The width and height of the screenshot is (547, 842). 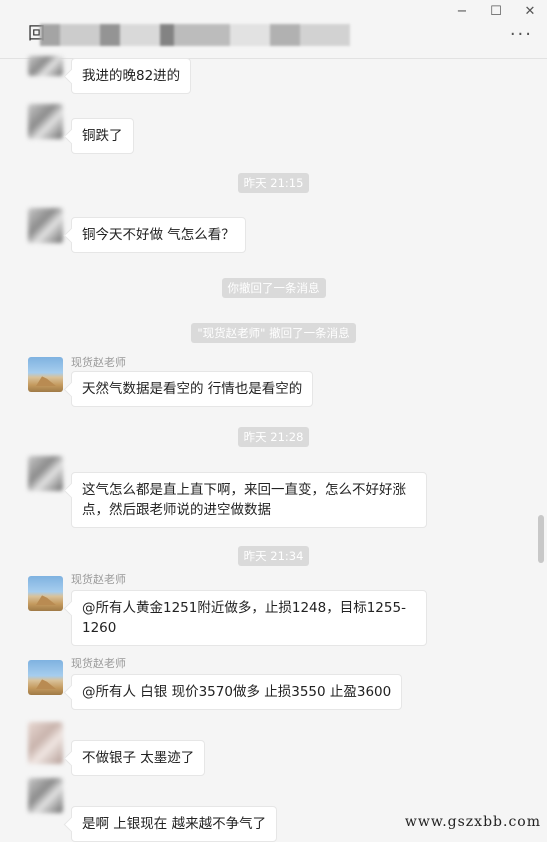 What do you see at coordinates (131, 76) in the screenshot?
I see `message-bubble: 我进的晚82进的` at bounding box center [131, 76].